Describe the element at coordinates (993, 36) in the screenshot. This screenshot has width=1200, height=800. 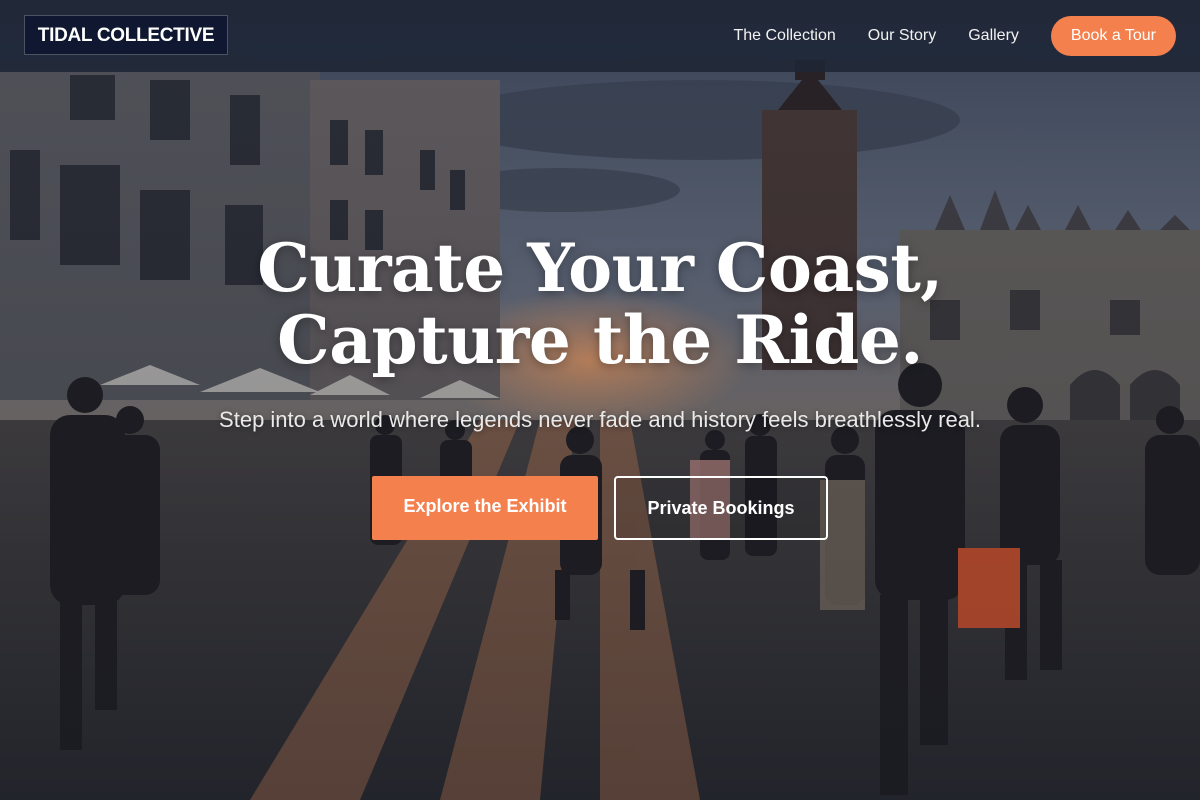
I see `nav-link-gallery: Gallery` at that location.